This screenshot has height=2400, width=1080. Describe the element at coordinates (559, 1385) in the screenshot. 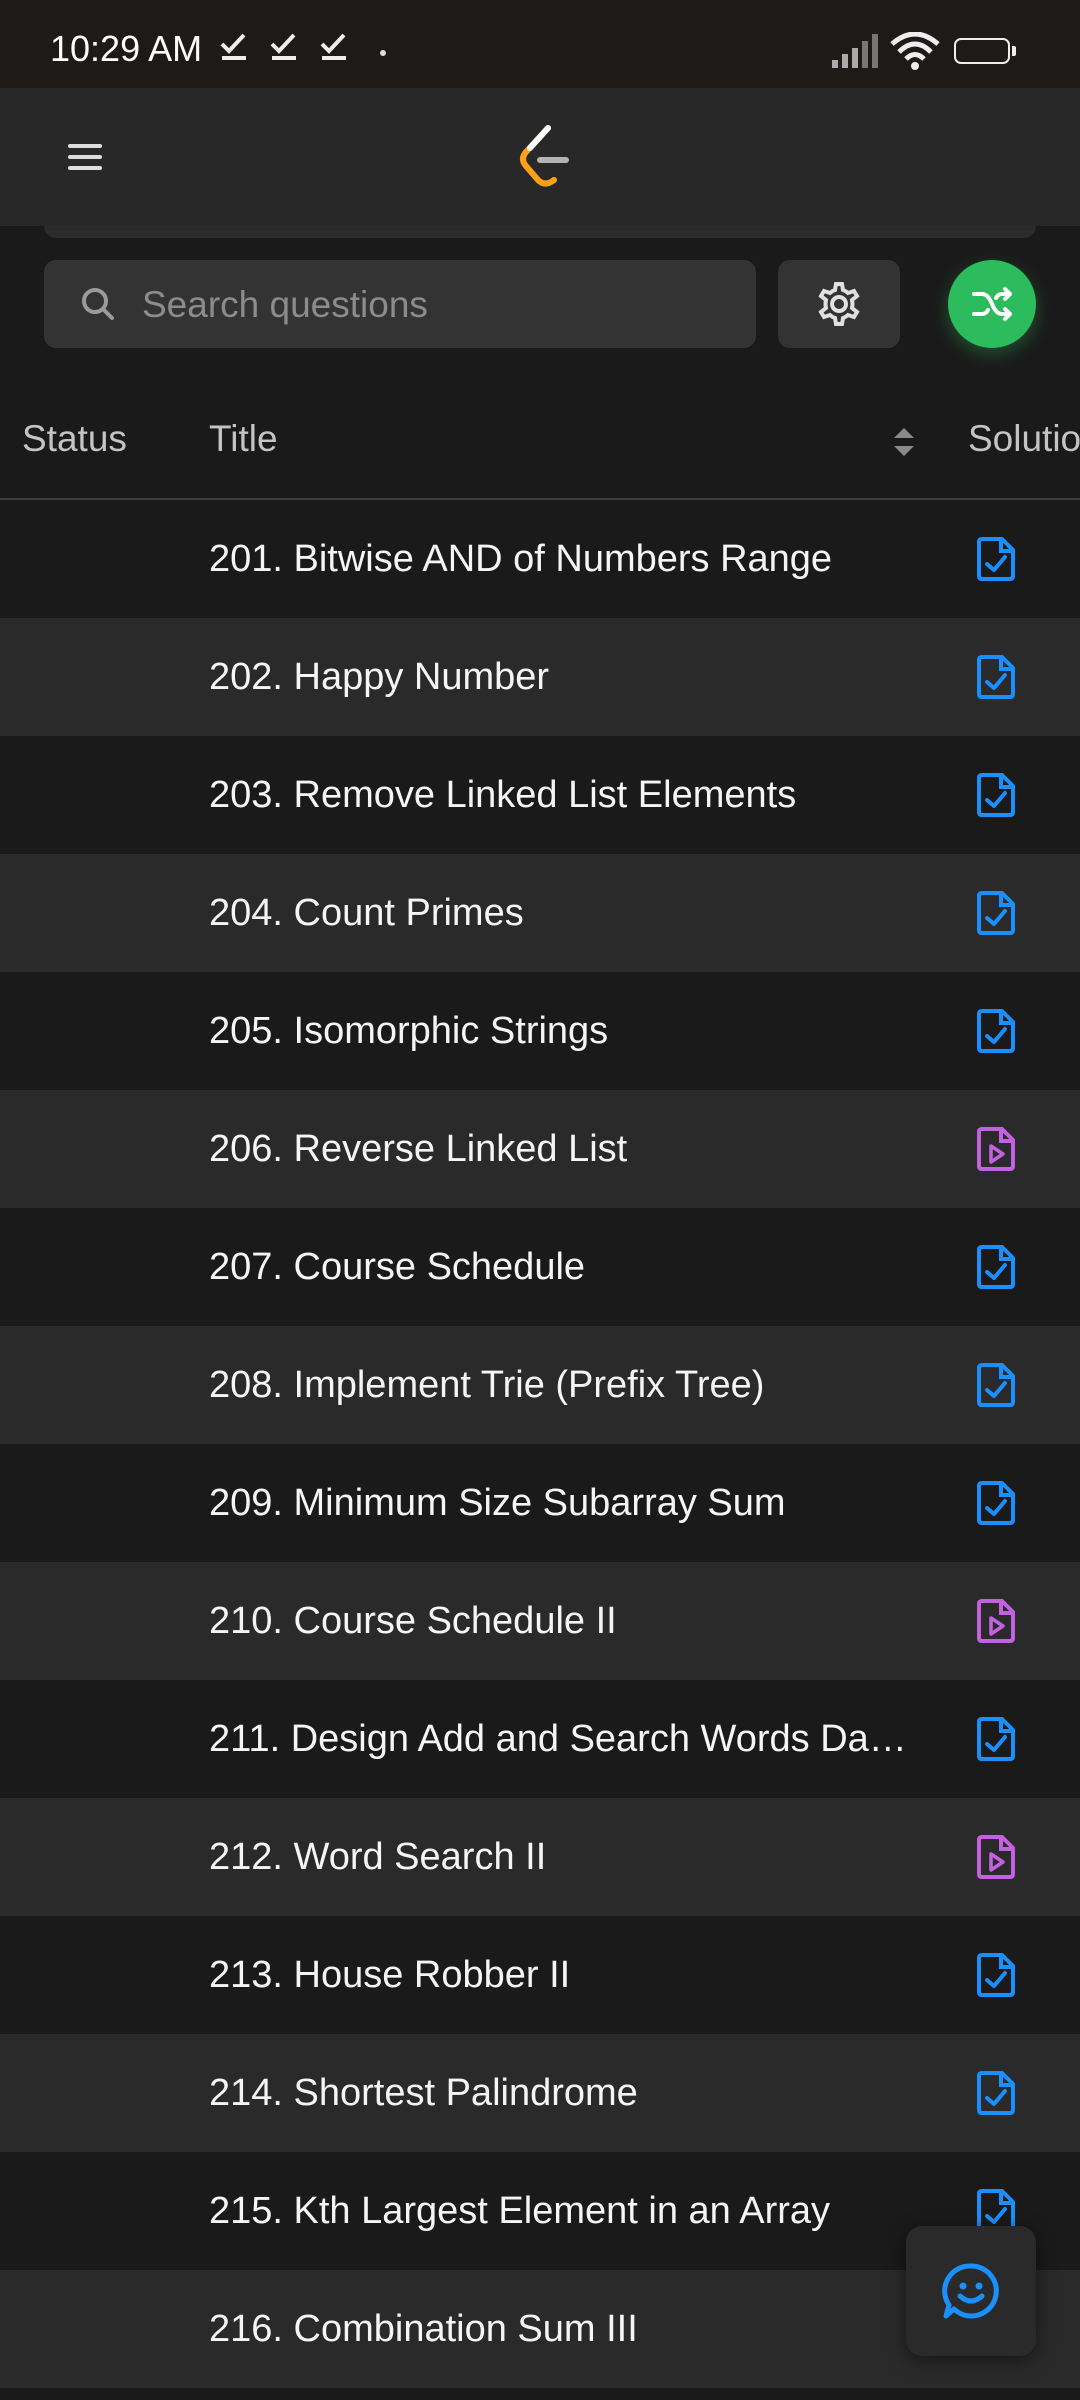

I see `question-title: 208. Implement Trie (Prefix Tree)` at that location.